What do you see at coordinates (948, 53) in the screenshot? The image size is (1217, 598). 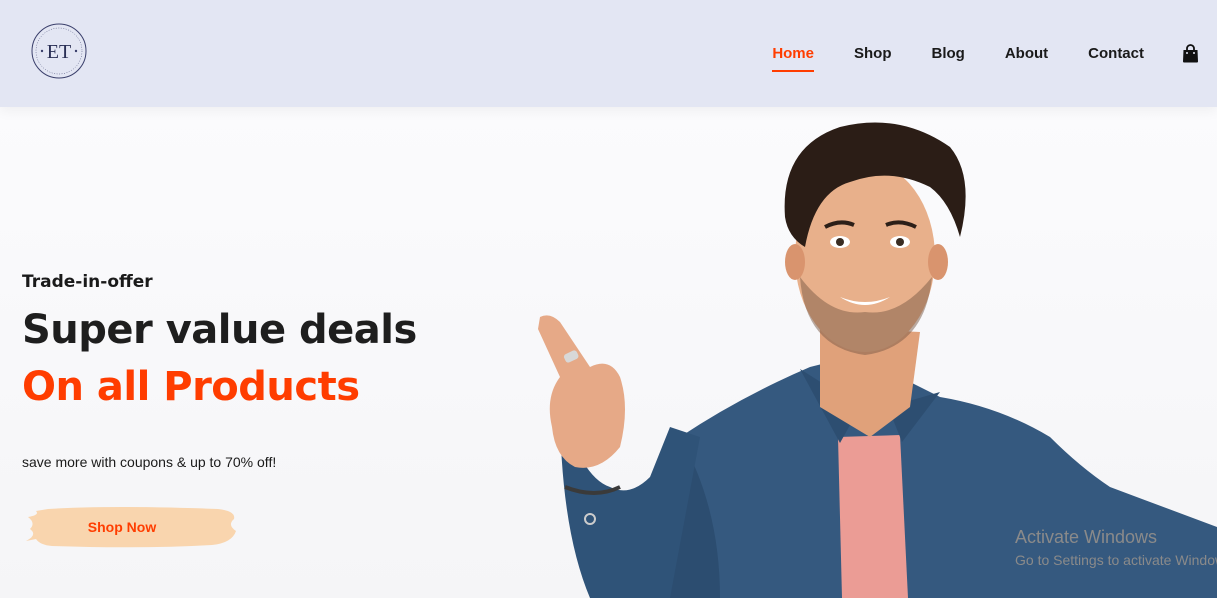 I see `nav-blog: Blog` at bounding box center [948, 53].